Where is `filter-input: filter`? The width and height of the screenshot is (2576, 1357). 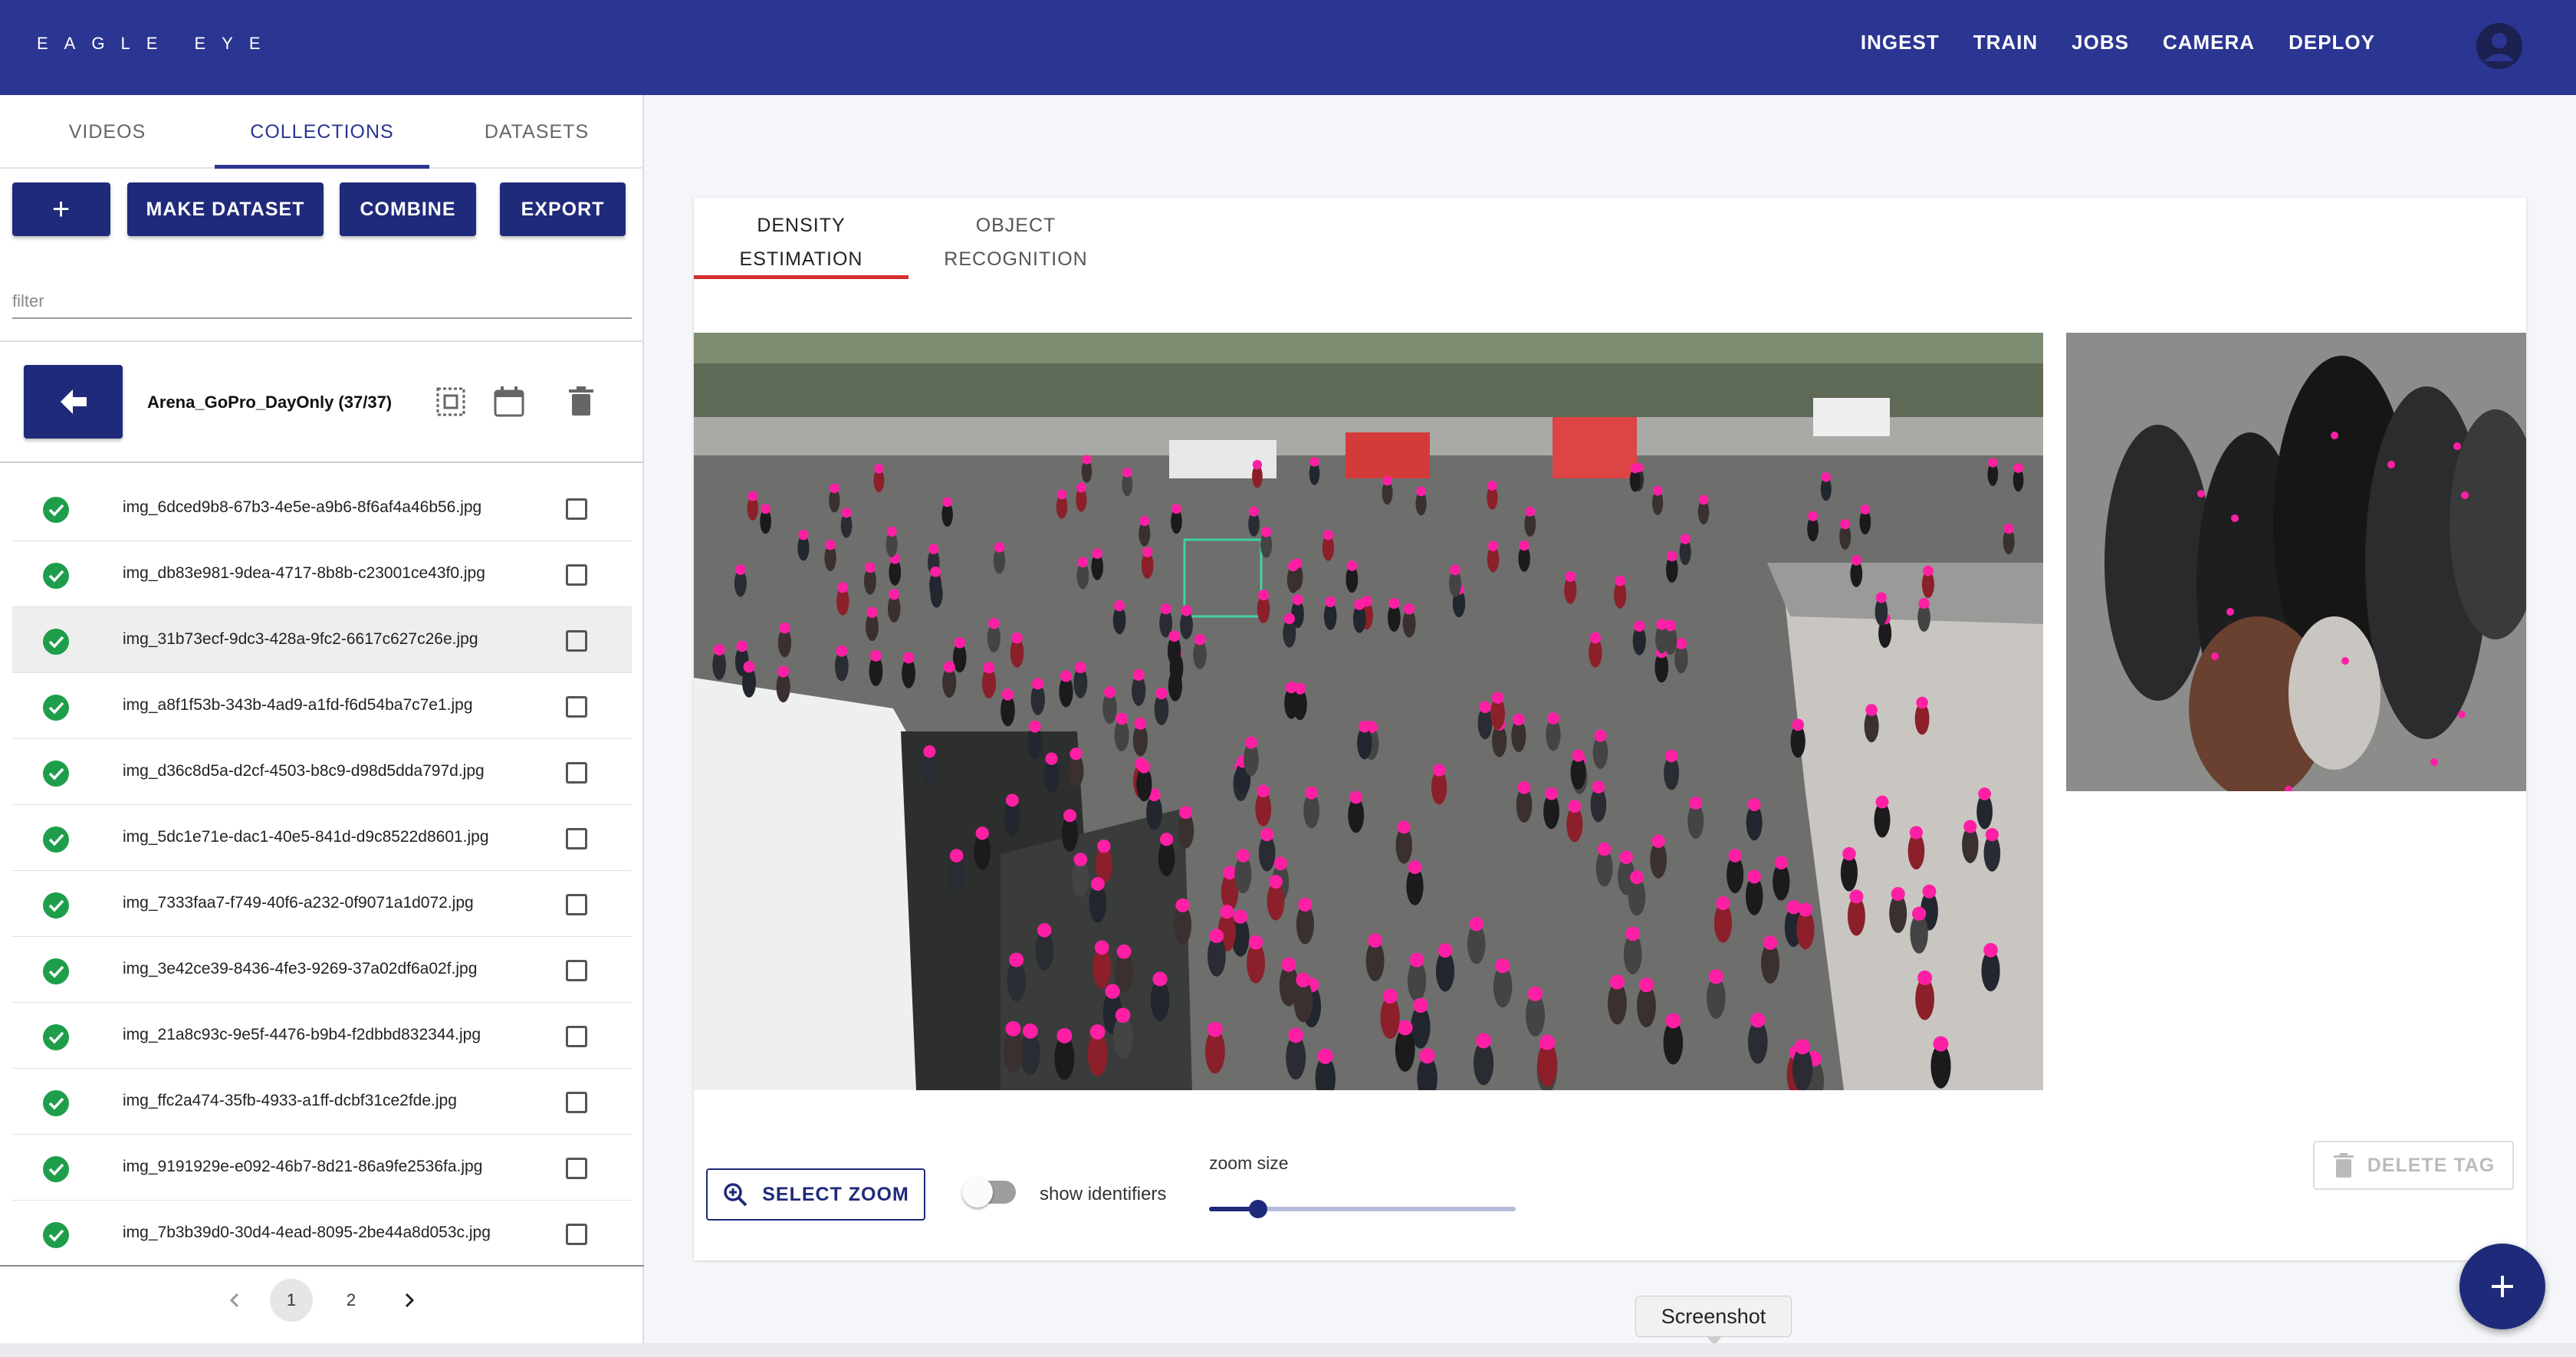 filter-input: filter is located at coordinates (322, 303).